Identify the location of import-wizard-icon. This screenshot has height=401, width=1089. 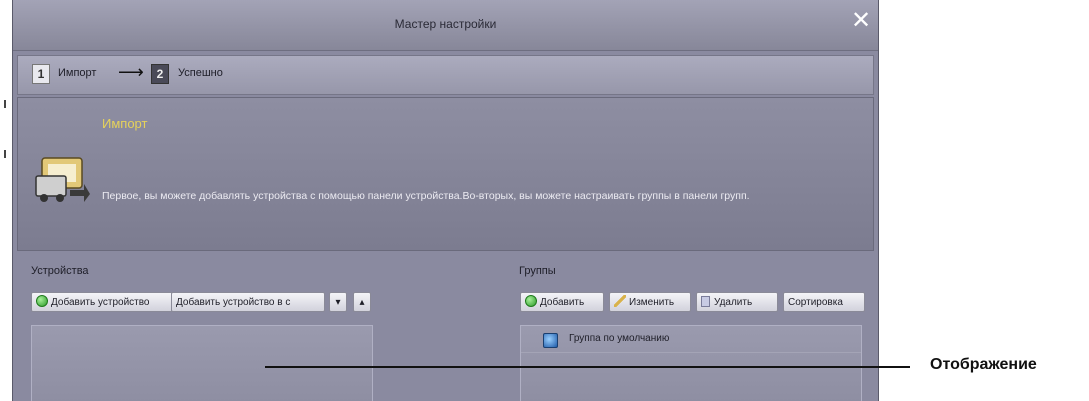
(62, 179).